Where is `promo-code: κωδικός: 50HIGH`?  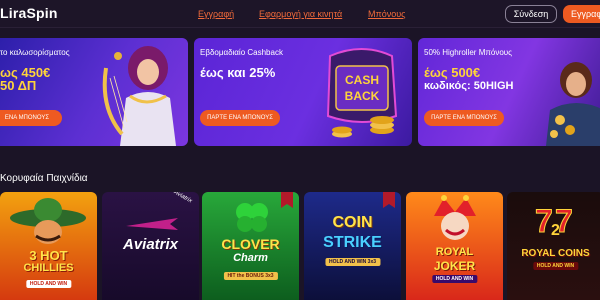
promo-code: κωδικός: 50HIGH is located at coordinates (469, 86).